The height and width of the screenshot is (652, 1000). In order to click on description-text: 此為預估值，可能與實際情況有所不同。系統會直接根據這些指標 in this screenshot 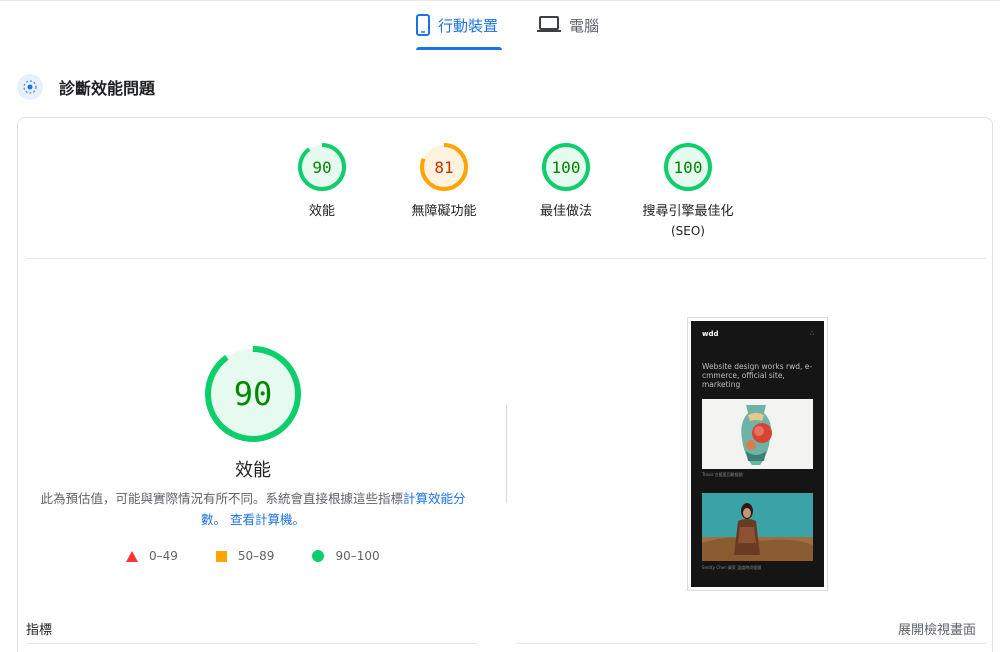, I will do `click(221, 498)`.